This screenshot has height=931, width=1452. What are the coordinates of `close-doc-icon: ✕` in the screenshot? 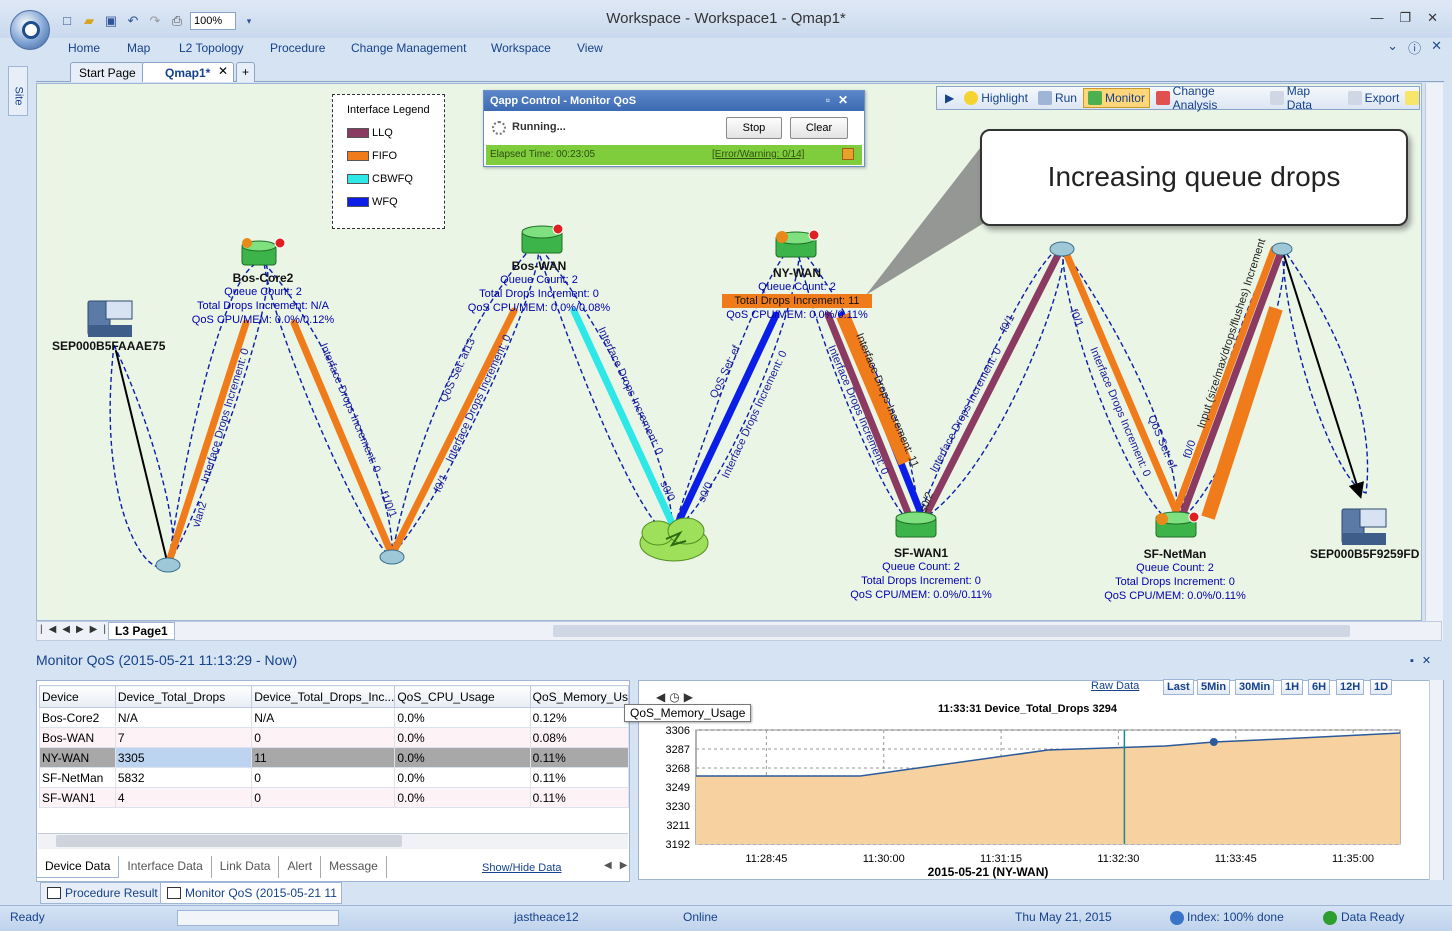 It's located at (1436, 47).